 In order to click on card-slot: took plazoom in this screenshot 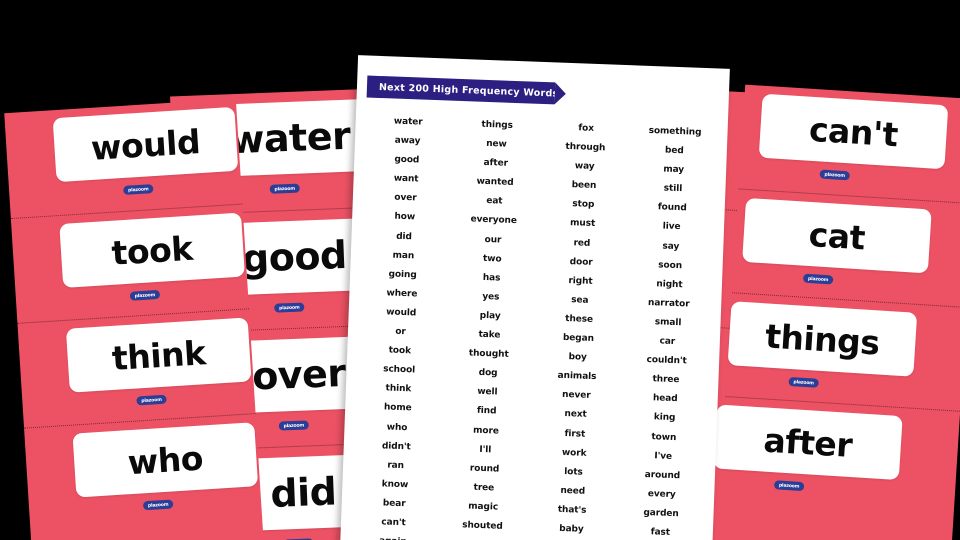, I will do `click(129, 263)`.